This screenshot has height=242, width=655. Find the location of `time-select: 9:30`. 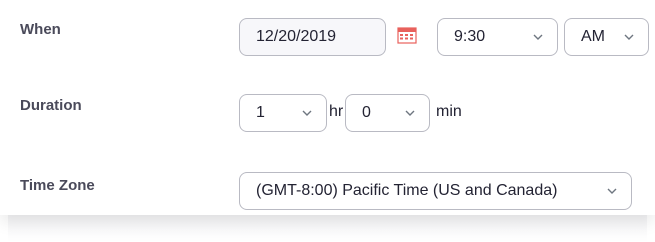

time-select: 9:30 is located at coordinates (497, 37).